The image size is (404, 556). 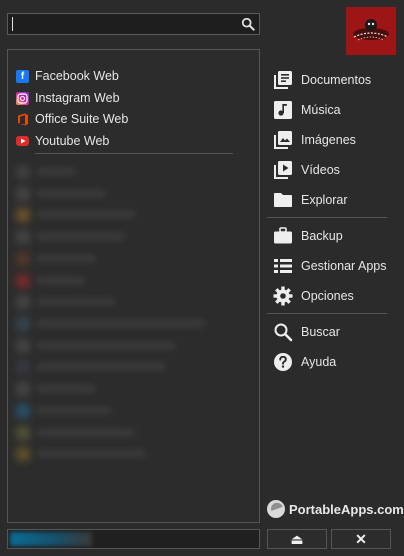 I want to click on menu-label: Opciones, so click(x=327, y=296).